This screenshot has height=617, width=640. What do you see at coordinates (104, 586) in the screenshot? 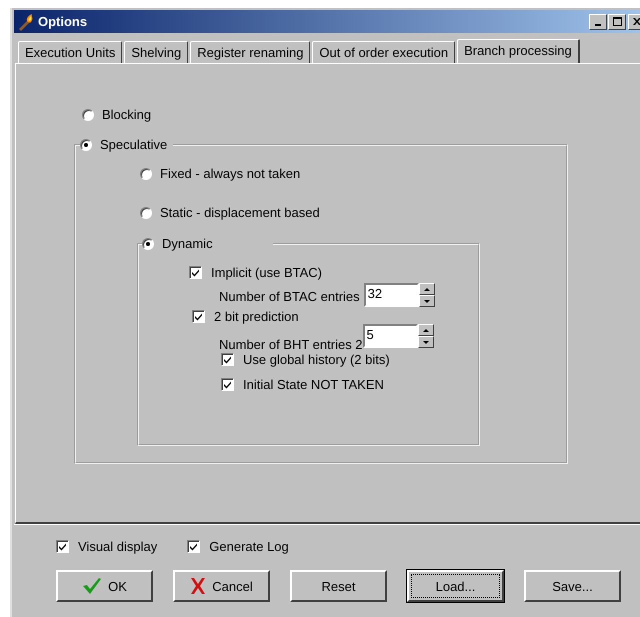
I see `ok-button: OK` at bounding box center [104, 586].